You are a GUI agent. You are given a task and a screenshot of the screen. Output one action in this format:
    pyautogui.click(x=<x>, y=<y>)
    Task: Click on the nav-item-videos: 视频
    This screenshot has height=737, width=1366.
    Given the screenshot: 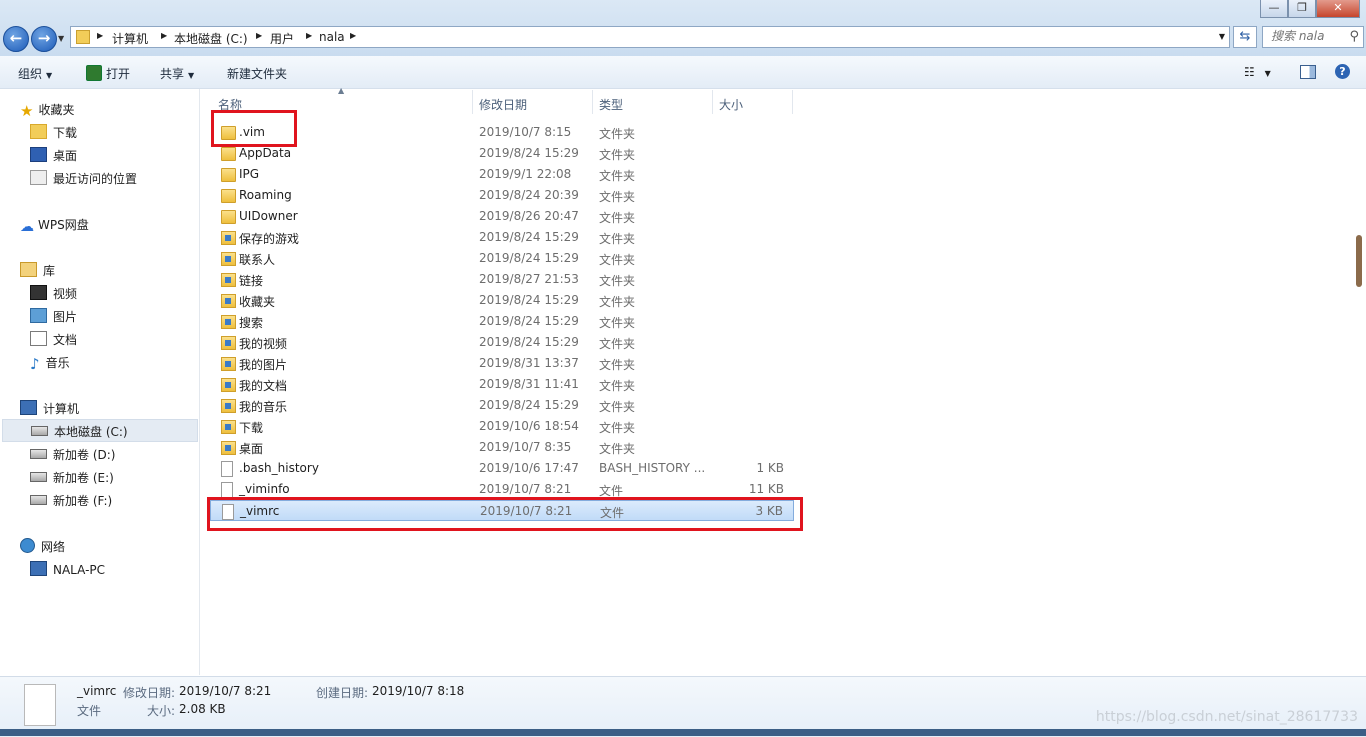 What is the action you would take?
    pyautogui.click(x=53, y=293)
    